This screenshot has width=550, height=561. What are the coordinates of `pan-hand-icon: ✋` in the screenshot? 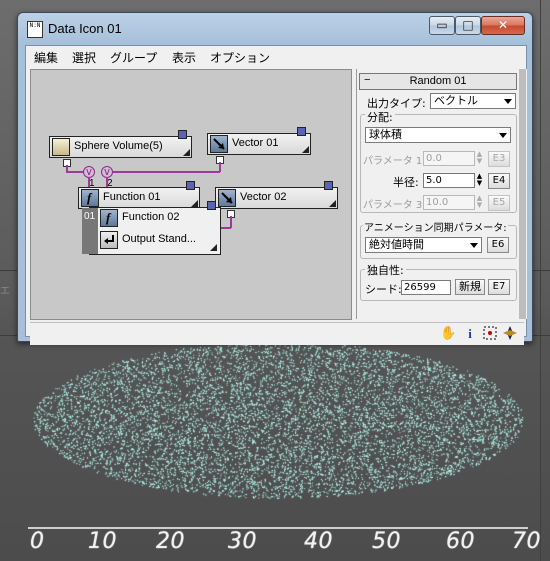 It's located at (448, 334).